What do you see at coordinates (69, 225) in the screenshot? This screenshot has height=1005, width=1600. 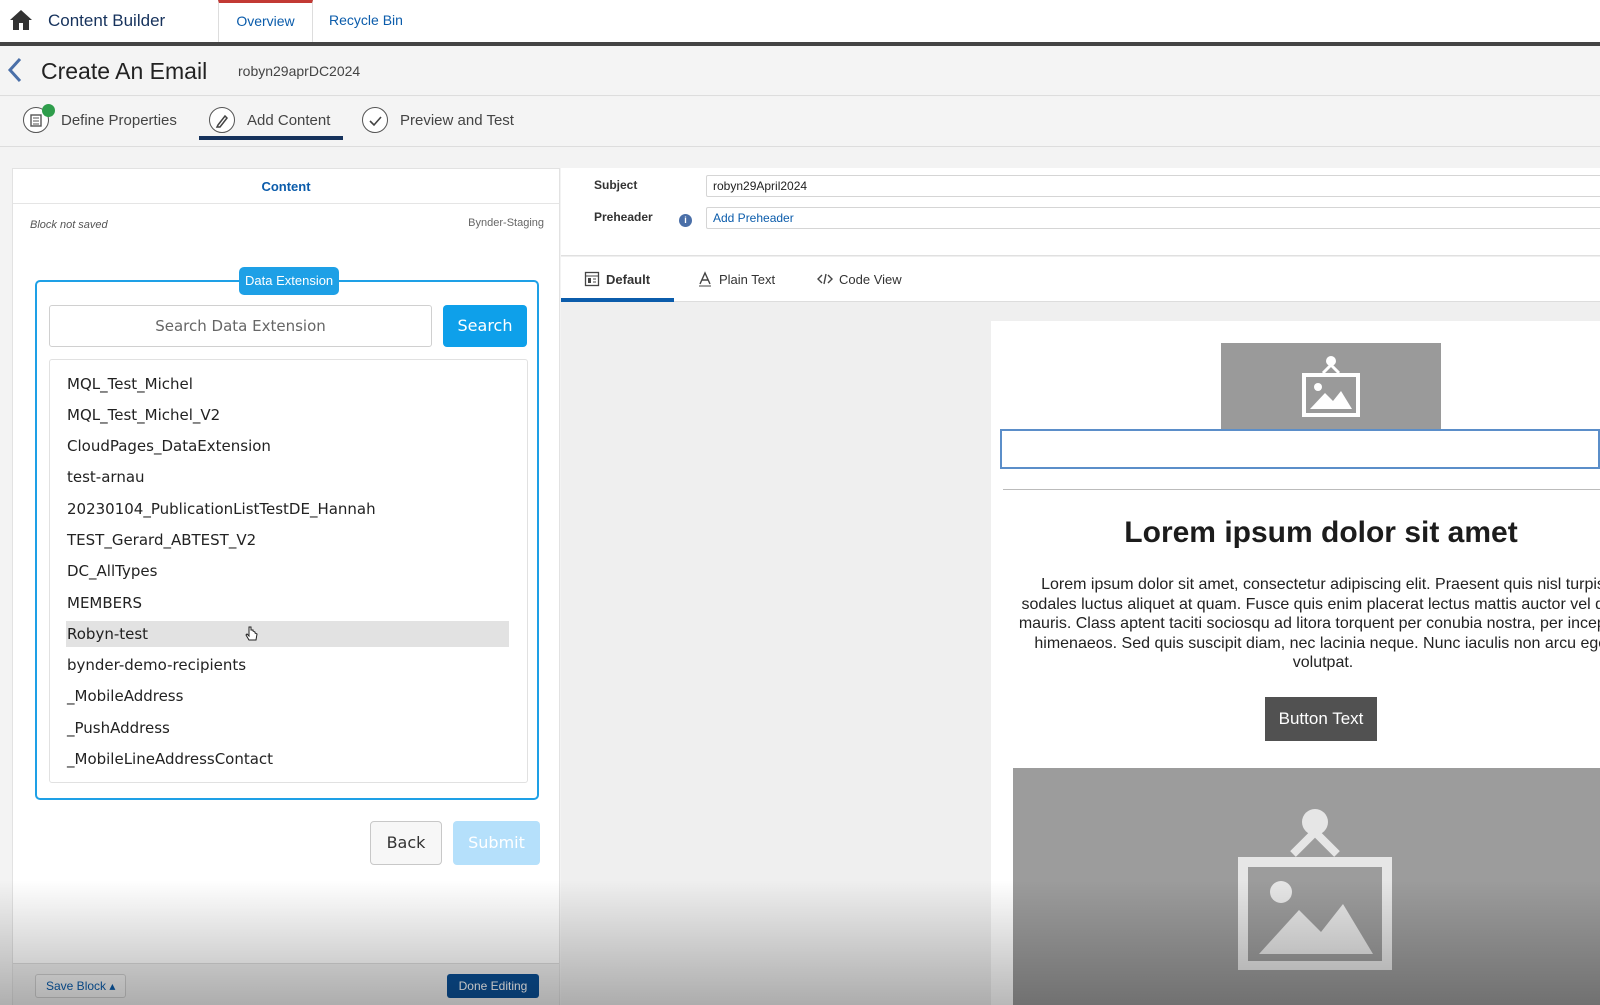 I see `block-status: Block not saved` at bounding box center [69, 225].